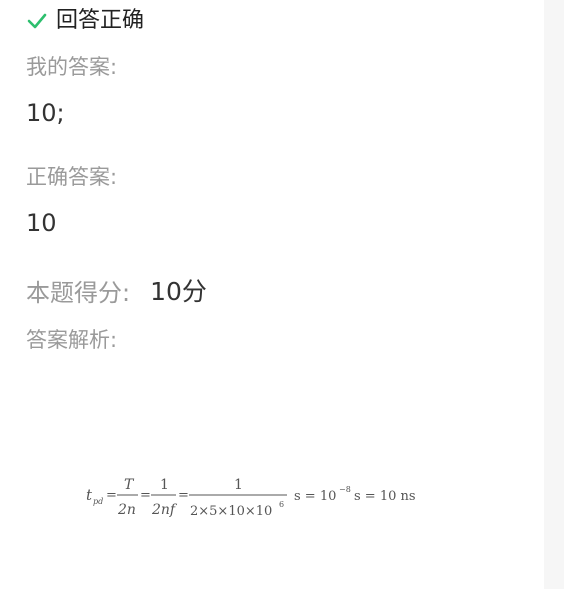 Image resolution: width=564 pixels, height=589 pixels. What do you see at coordinates (41, 223) in the screenshot?
I see `correct-answer-value: 10` at bounding box center [41, 223].